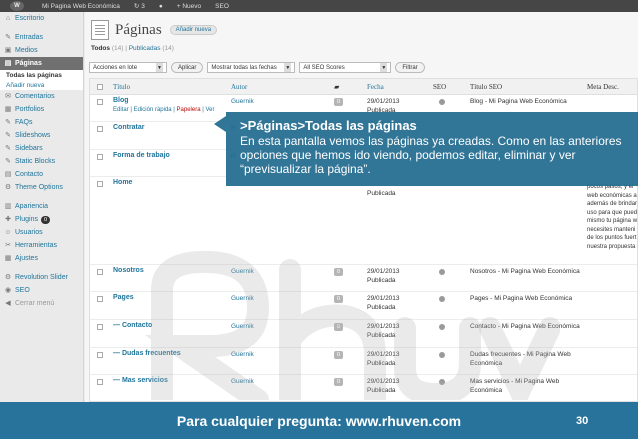  I want to click on faq-icon: ✎, so click(8, 122).